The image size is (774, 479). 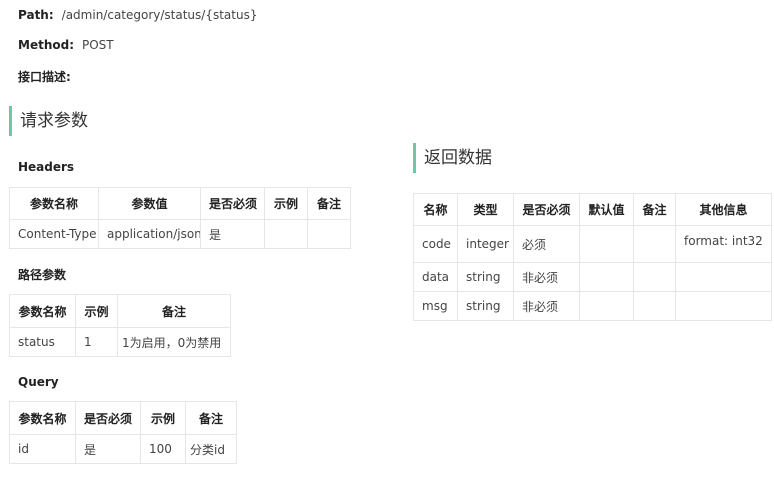 What do you see at coordinates (452, 158) in the screenshot?
I see `response-data-title: 返回数据` at bounding box center [452, 158].